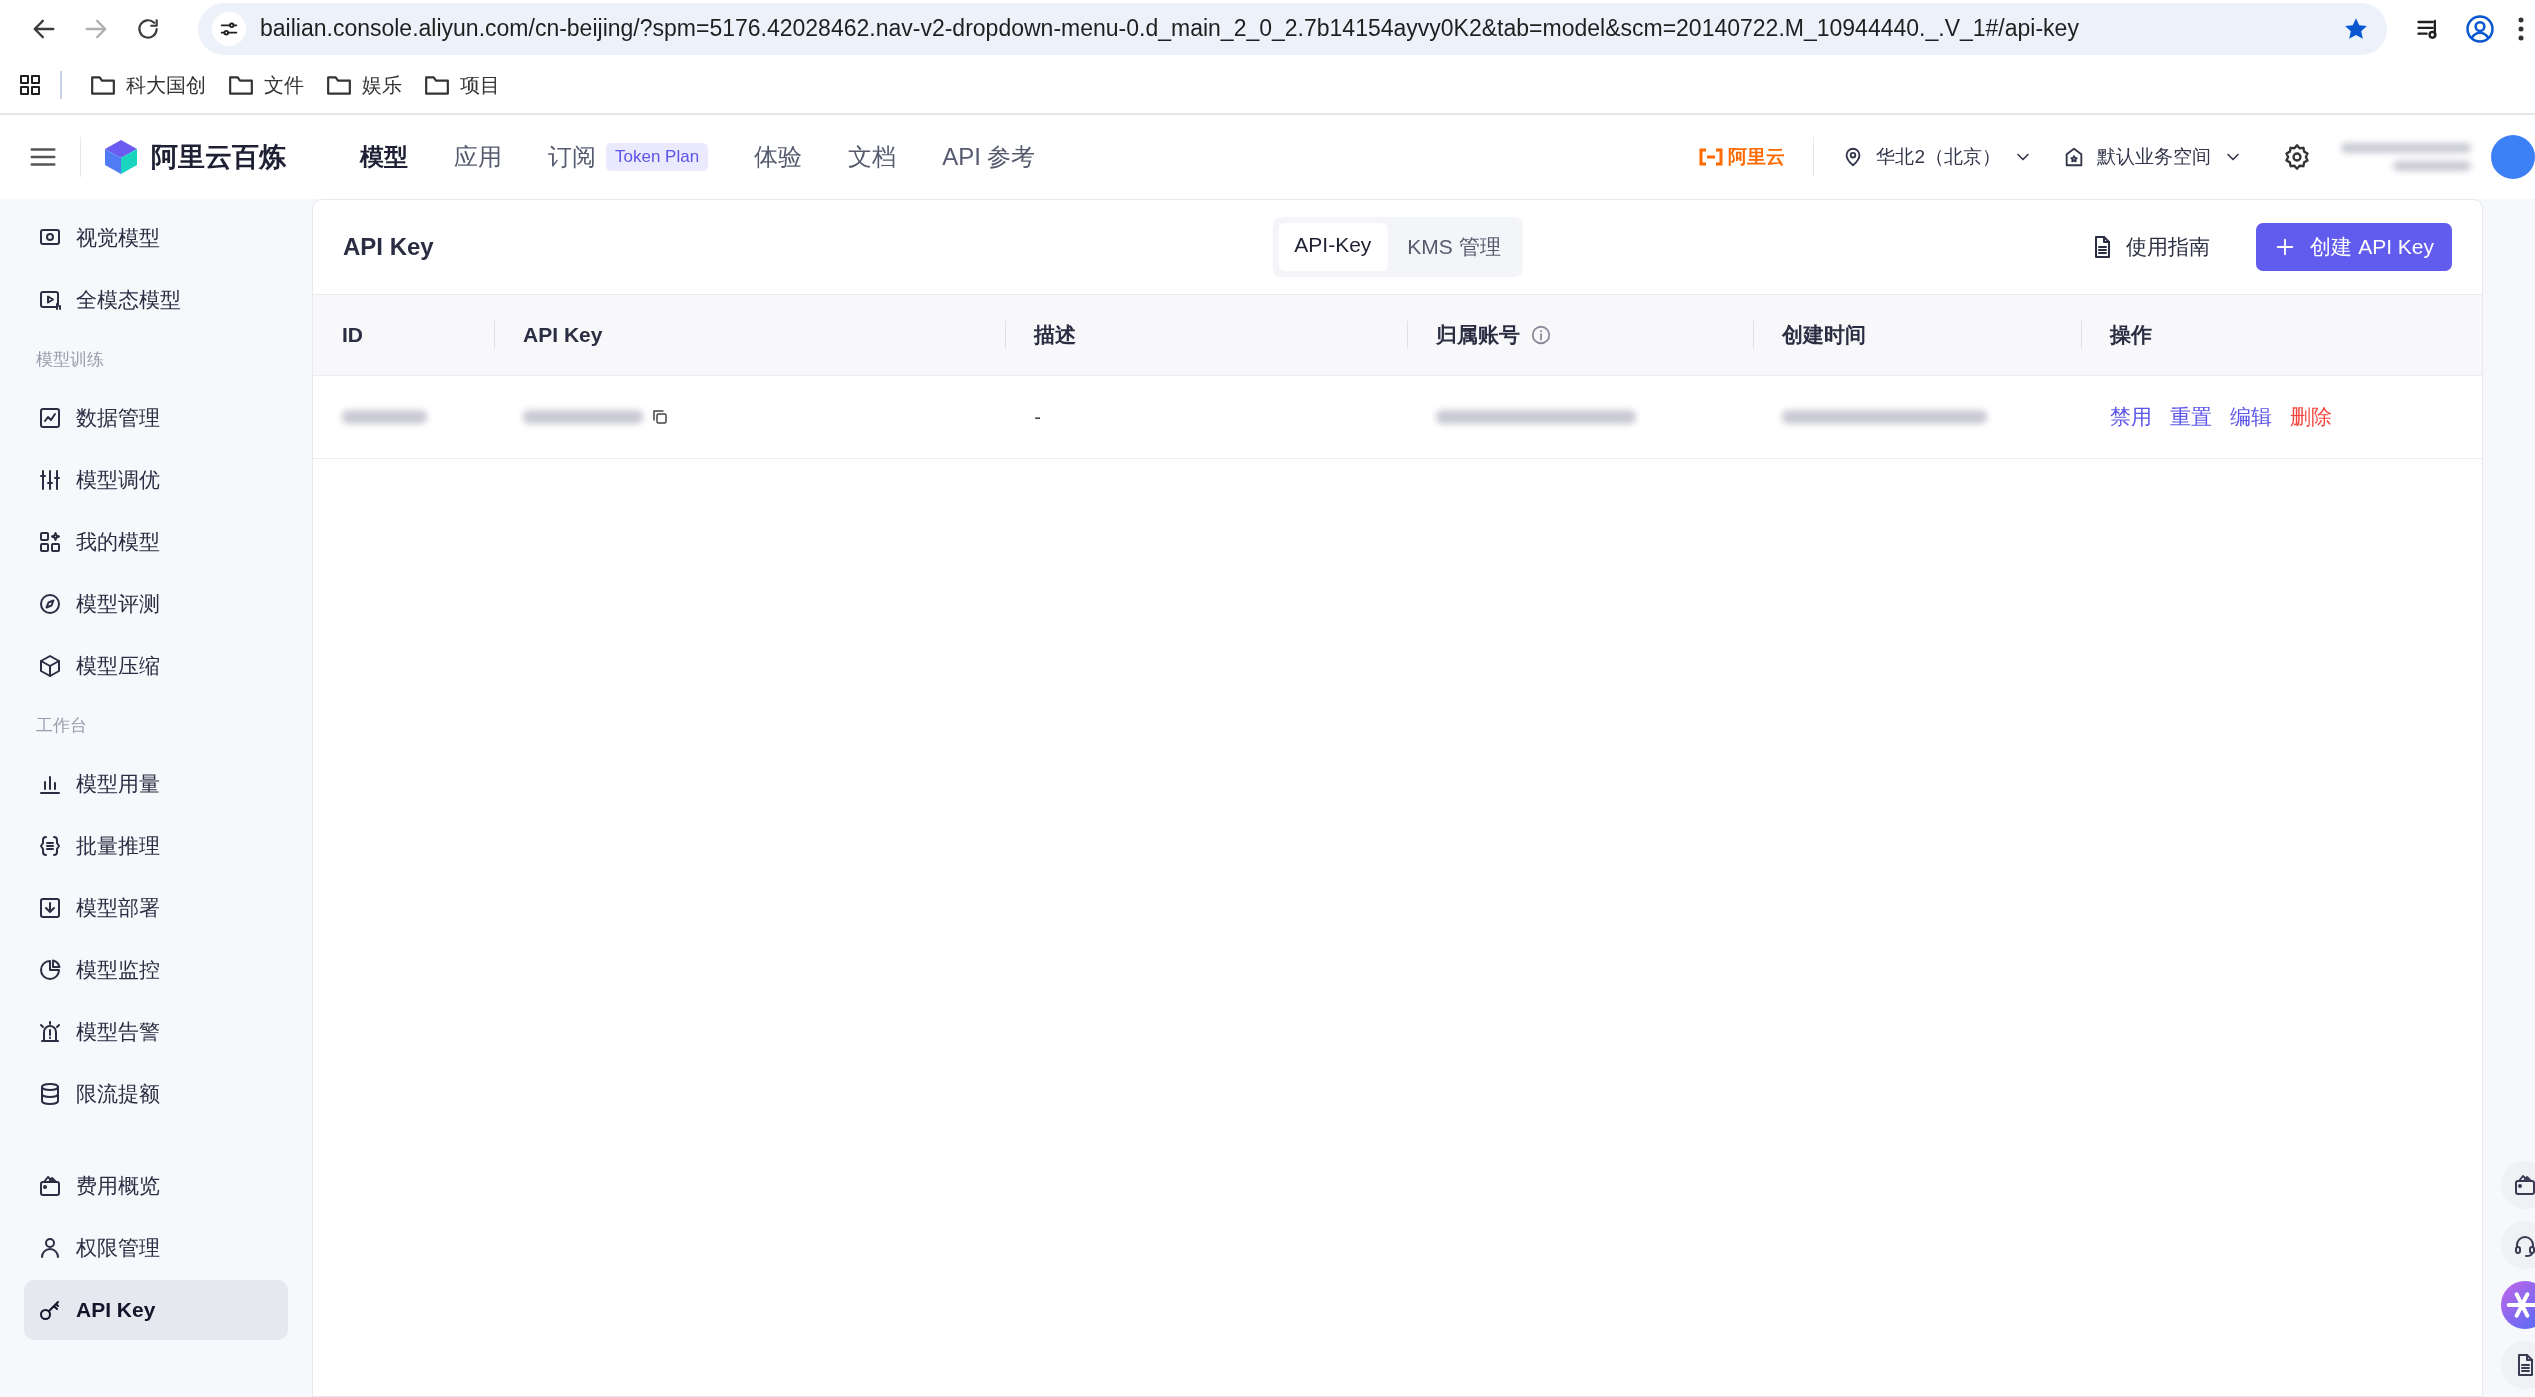 The height and width of the screenshot is (1397, 2535). Describe the element at coordinates (388, 247) in the screenshot. I see `page-title: API Key` at that location.